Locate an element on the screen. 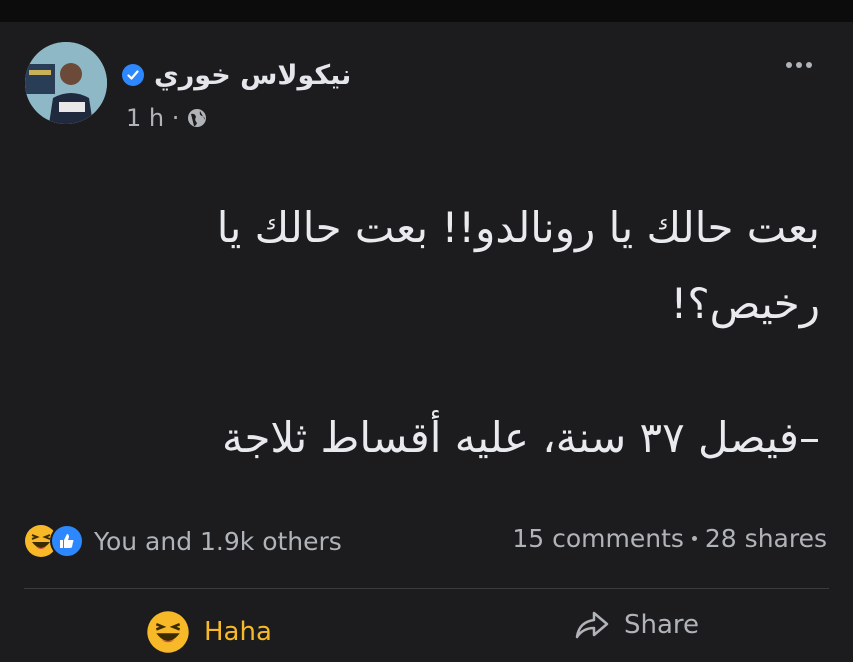  share-arrow-icon is located at coordinates (592, 625).